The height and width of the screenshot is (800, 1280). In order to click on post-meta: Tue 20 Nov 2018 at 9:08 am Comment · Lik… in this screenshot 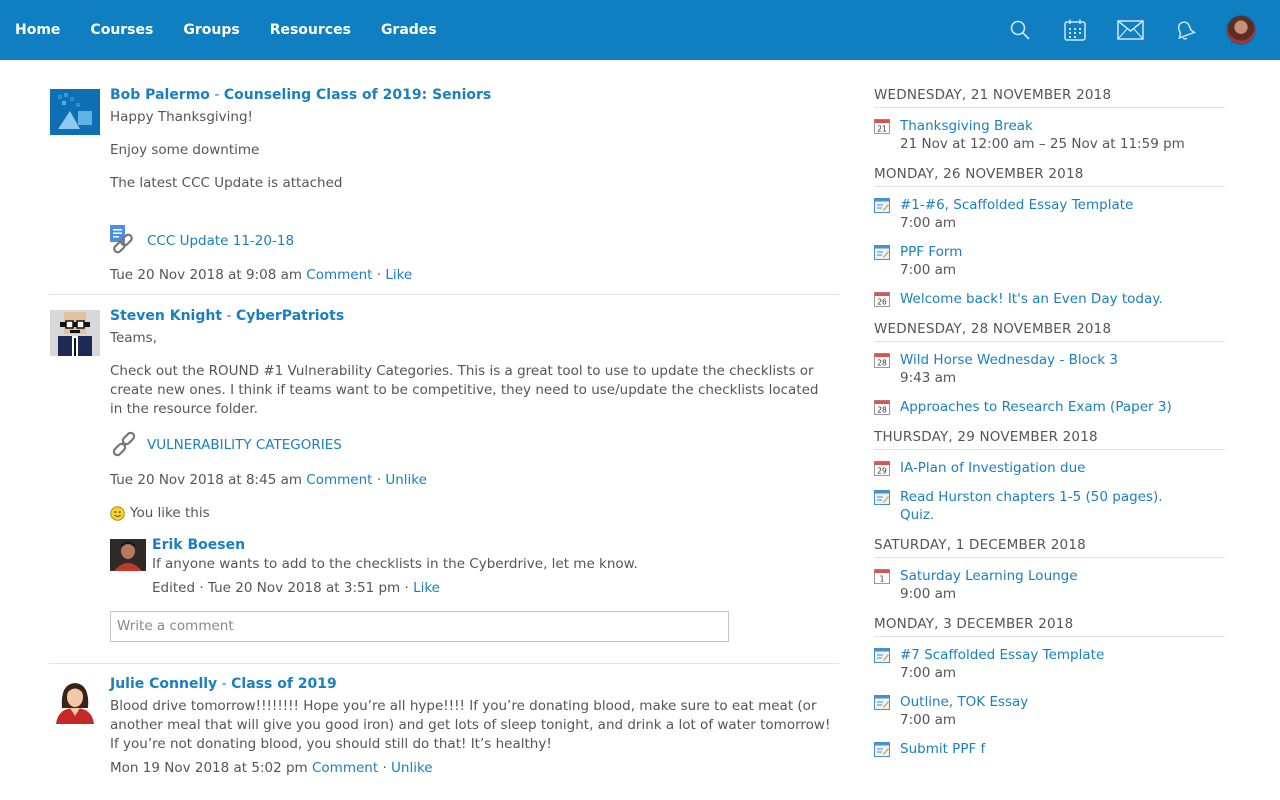, I will do `click(474, 275)`.